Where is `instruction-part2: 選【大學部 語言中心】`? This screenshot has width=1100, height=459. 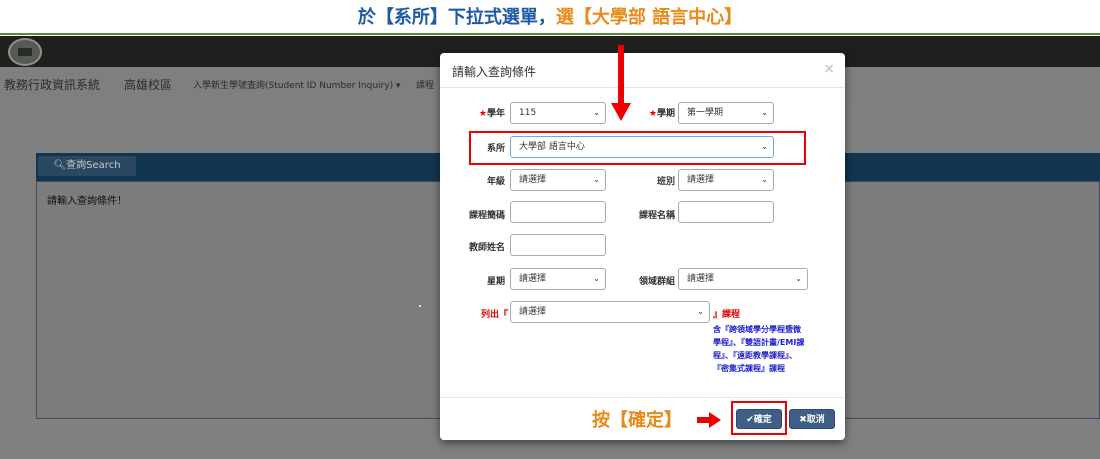
instruction-part2: 選【大學部 語言中心】 is located at coordinates (649, 17).